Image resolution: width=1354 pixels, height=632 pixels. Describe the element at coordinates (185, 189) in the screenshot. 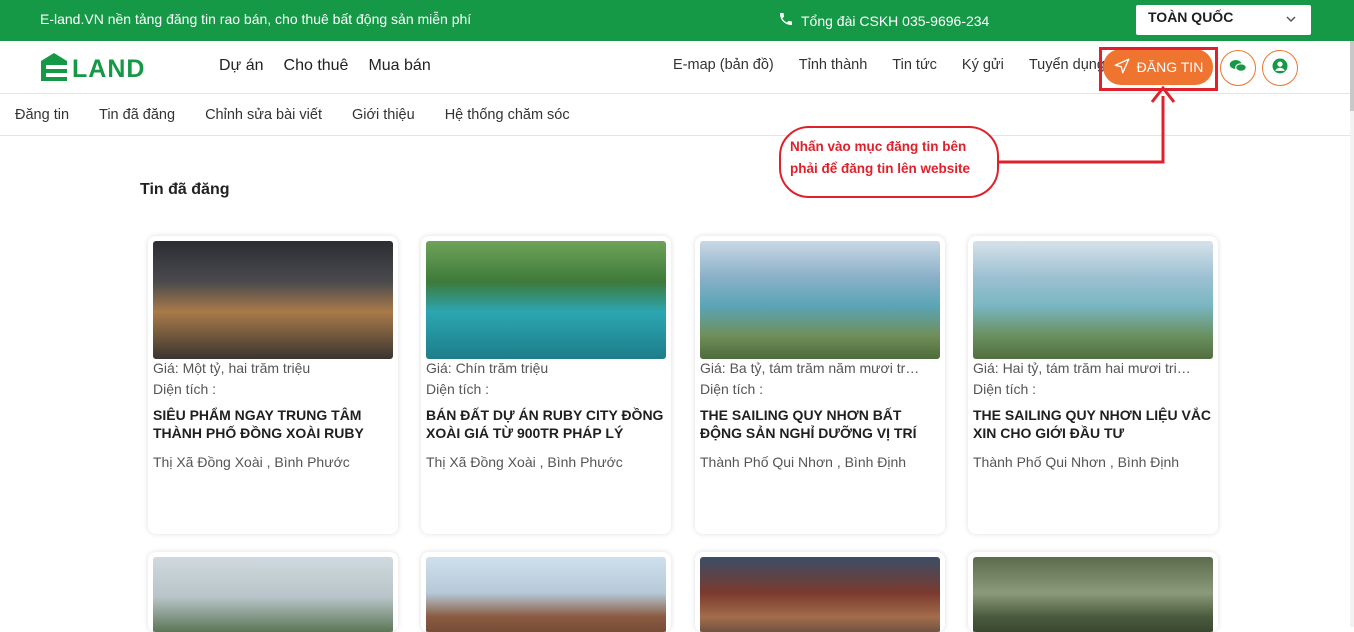

I see `page-title: Tin đã đăng` at that location.